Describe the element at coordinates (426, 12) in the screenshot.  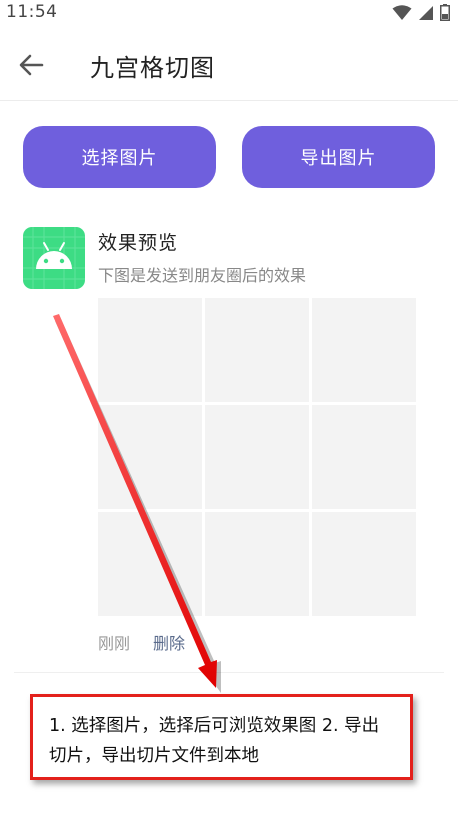
I see `signal-icon` at that location.